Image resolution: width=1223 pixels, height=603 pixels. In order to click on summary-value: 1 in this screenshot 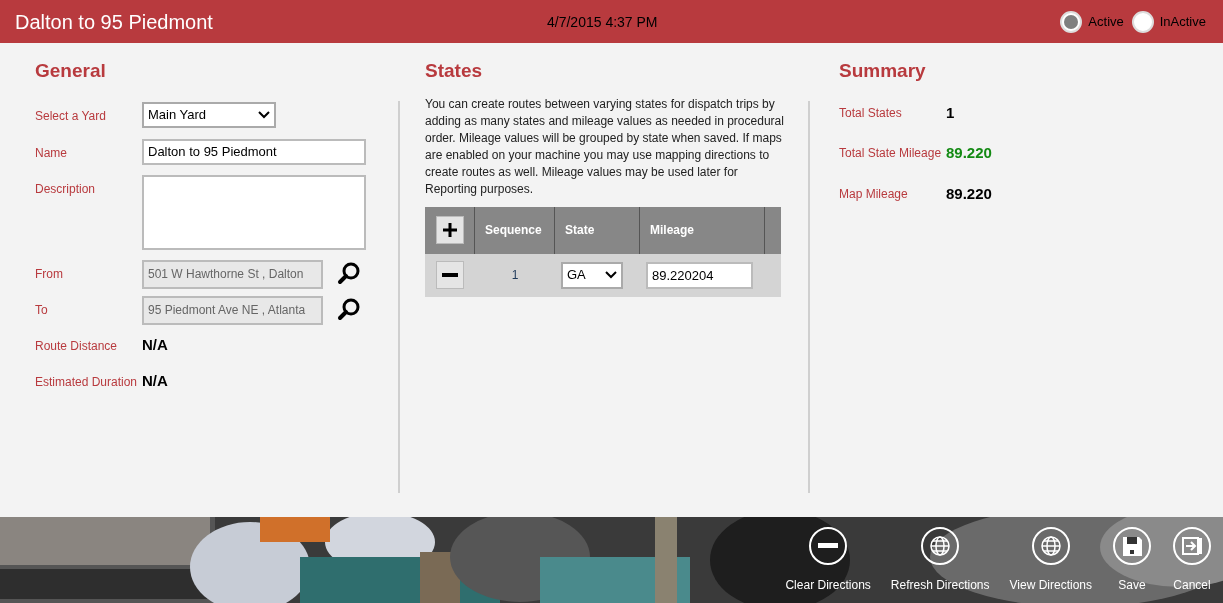, I will do `click(950, 112)`.